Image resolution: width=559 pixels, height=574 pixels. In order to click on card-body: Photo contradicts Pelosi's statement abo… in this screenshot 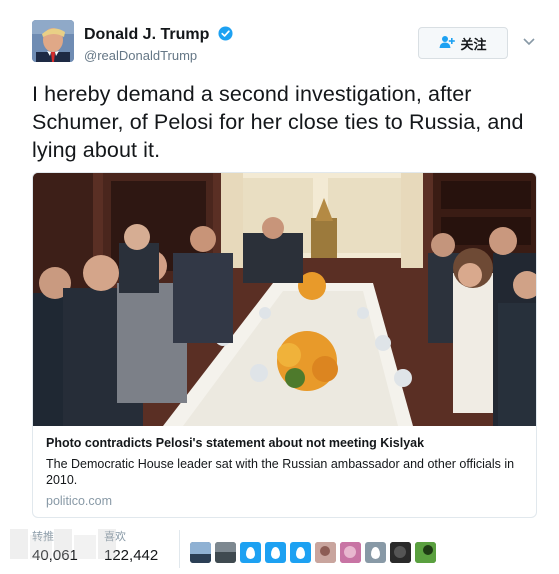, I will do `click(286, 471)`.